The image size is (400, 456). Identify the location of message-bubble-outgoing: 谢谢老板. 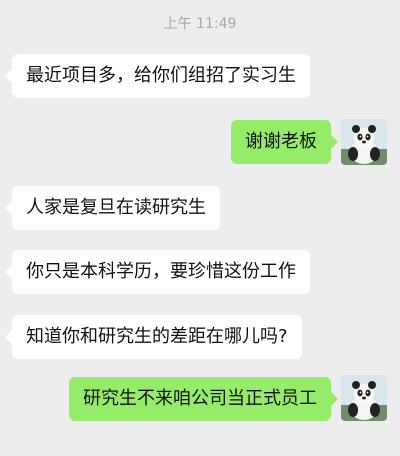
(284, 142).